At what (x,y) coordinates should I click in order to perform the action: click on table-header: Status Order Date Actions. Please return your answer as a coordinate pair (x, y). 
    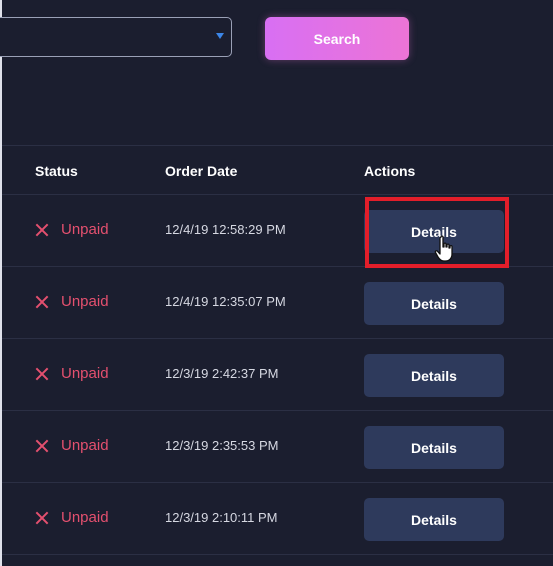
    Looking at the image, I should click on (277, 170).